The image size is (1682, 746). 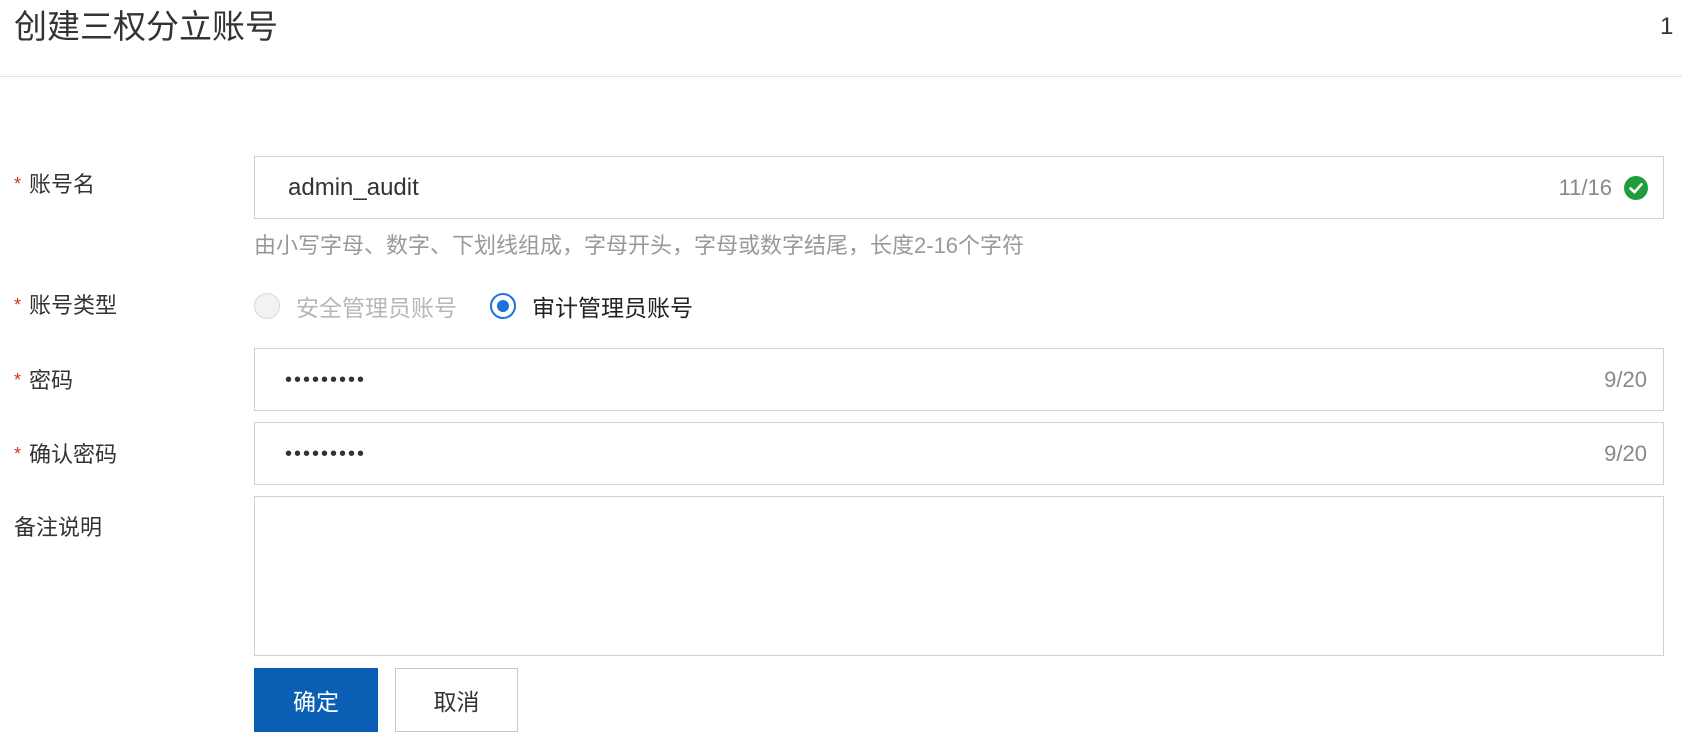 I want to click on account-name-label-row: * 账号名, so click(x=54, y=184).